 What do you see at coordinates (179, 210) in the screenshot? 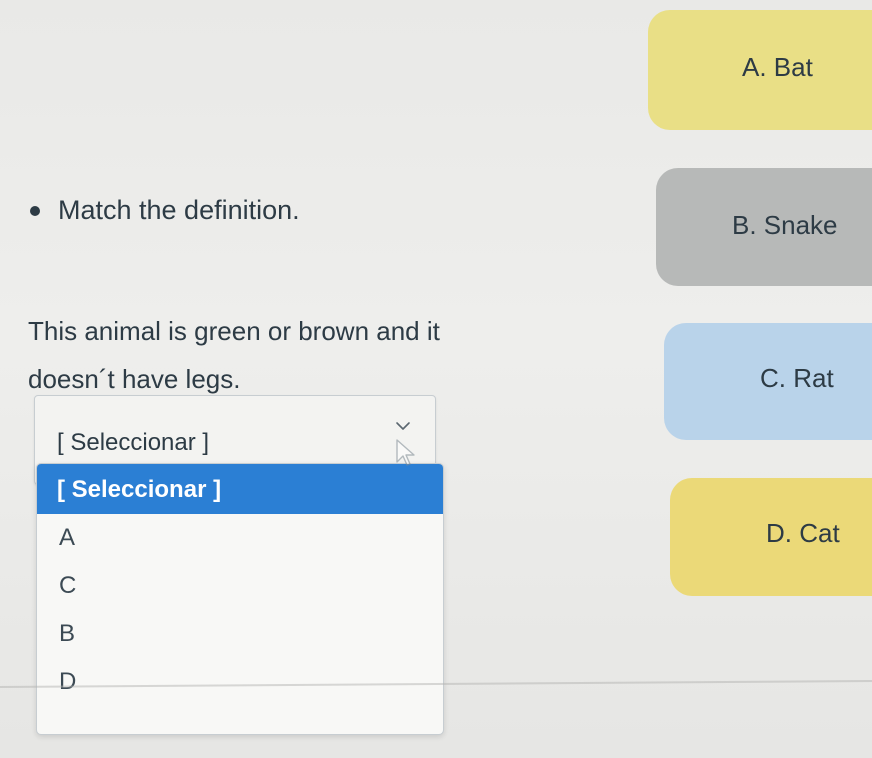
I see `instruction-text: Match the deﬁnition.` at bounding box center [179, 210].